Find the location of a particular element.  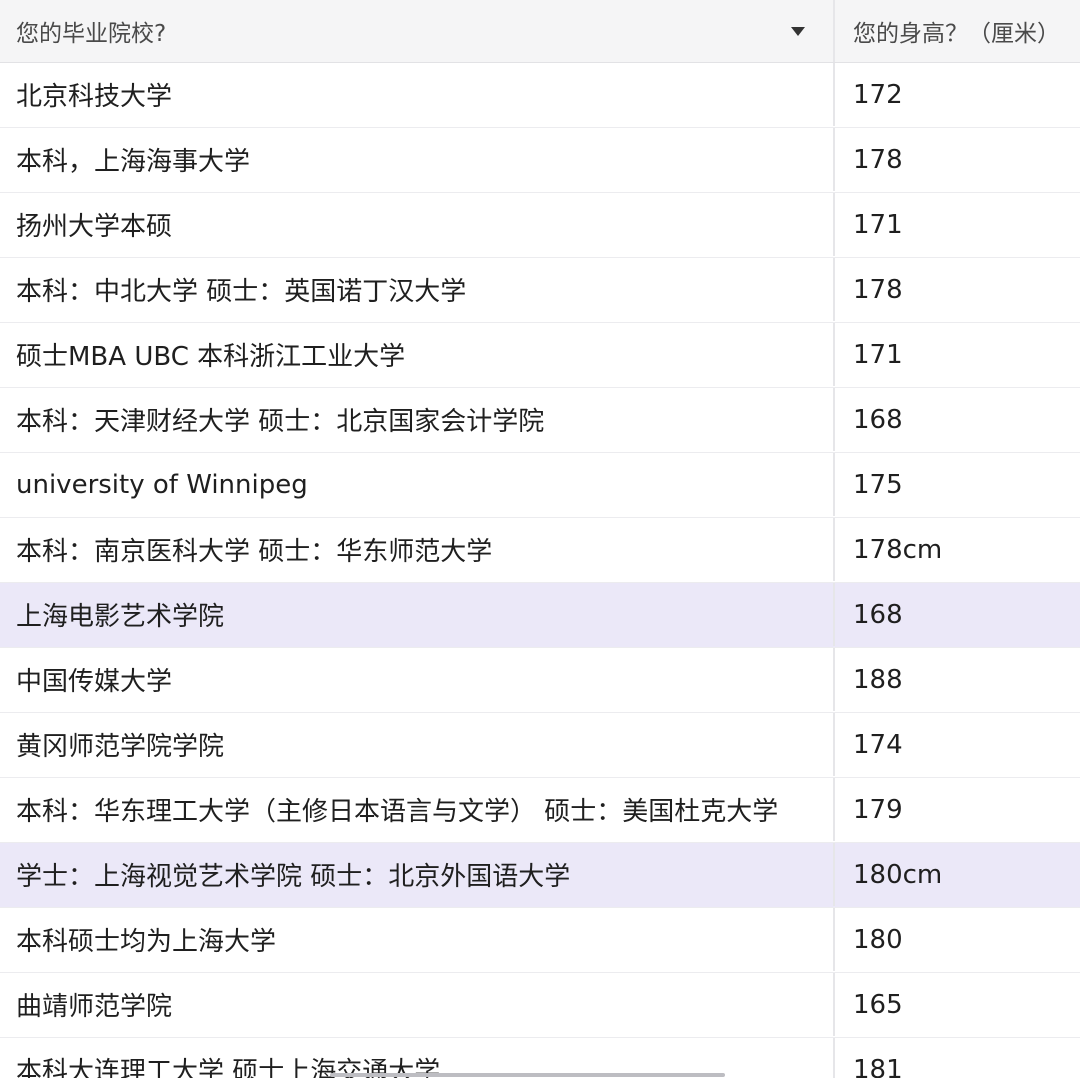

table-row: 本科：中北大学 硕士：英国诺丁汉大学 178 is located at coordinates (540, 290).